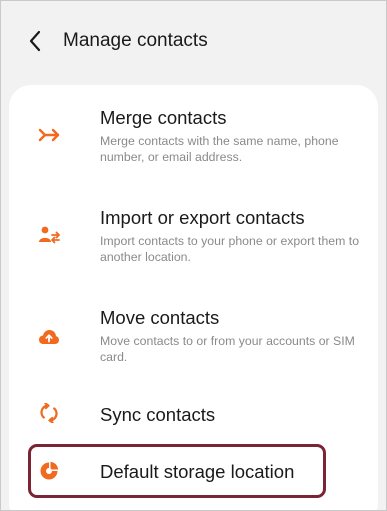 The width and height of the screenshot is (387, 511). I want to click on merge-contacts-title: Merge contacts, so click(163, 117).